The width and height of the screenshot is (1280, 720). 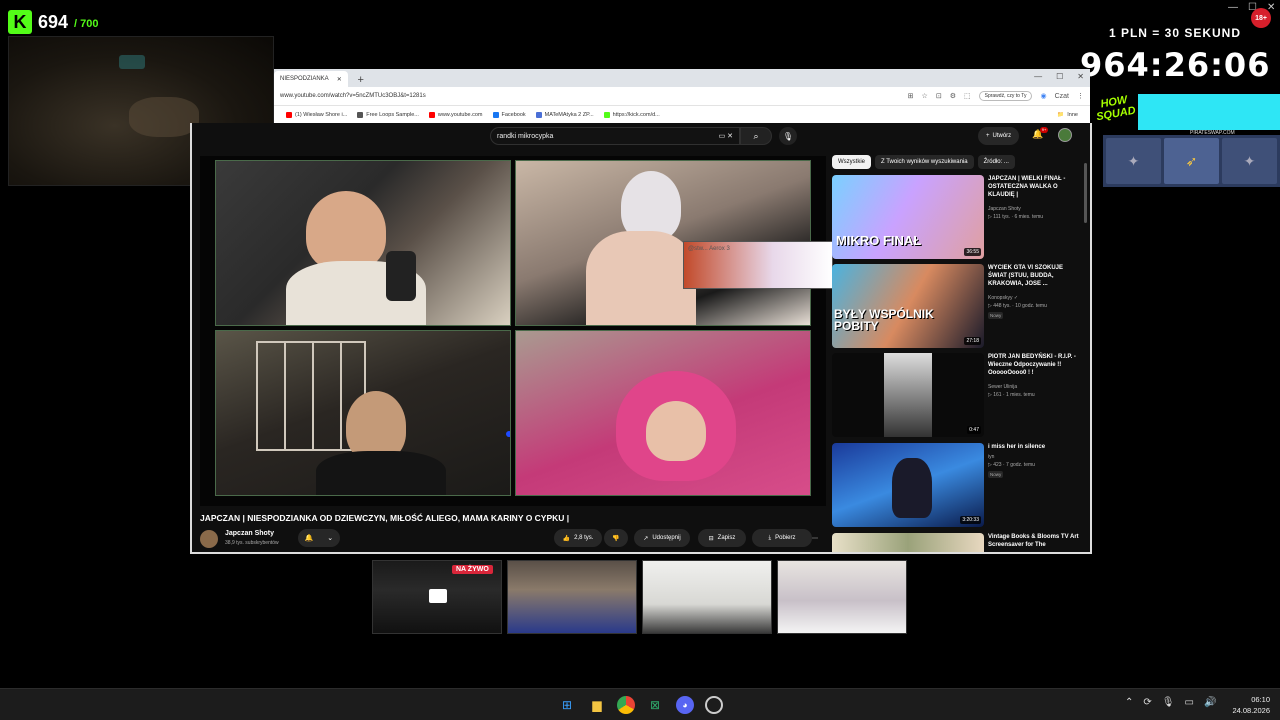 What do you see at coordinates (361, 80) in the screenshot?
I see `new-tab-button: +` at bounding box center [361, 80].